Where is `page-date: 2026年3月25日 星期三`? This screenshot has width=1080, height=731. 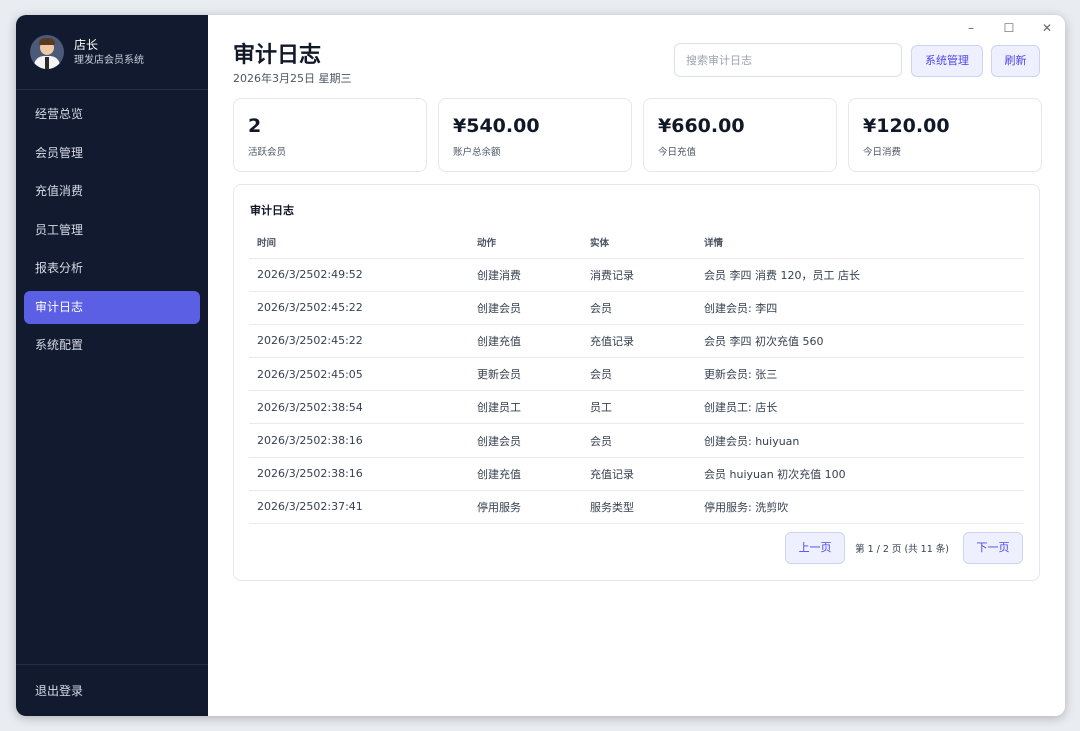
page-date: 2026年3月25日 星期三 is located at coordinates (292, 78).